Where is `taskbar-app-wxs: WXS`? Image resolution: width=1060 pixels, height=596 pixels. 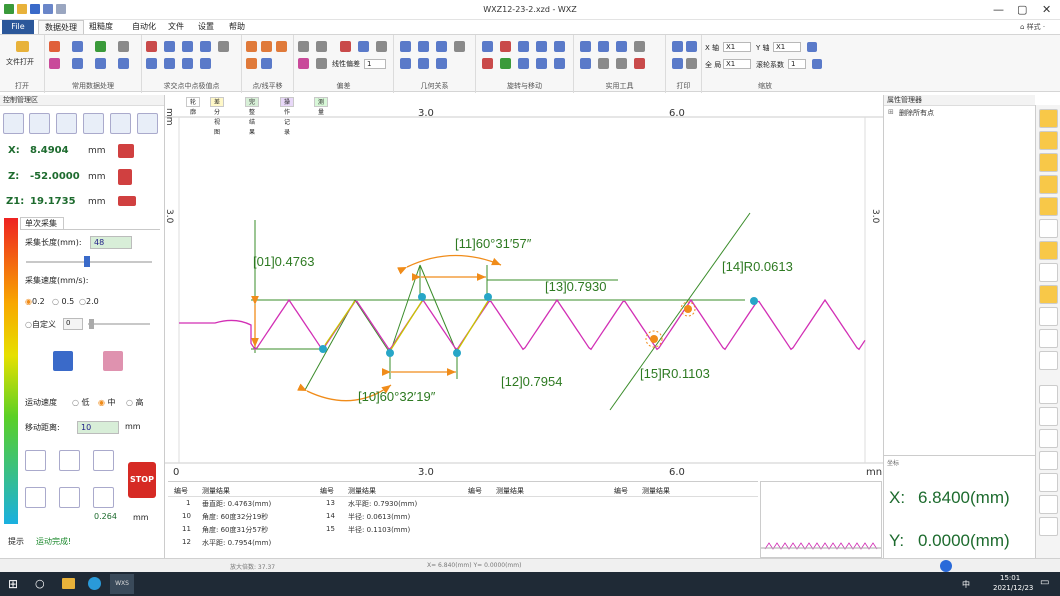 taskbar-app-wxs: WXS is located at coordinates (122, 584).